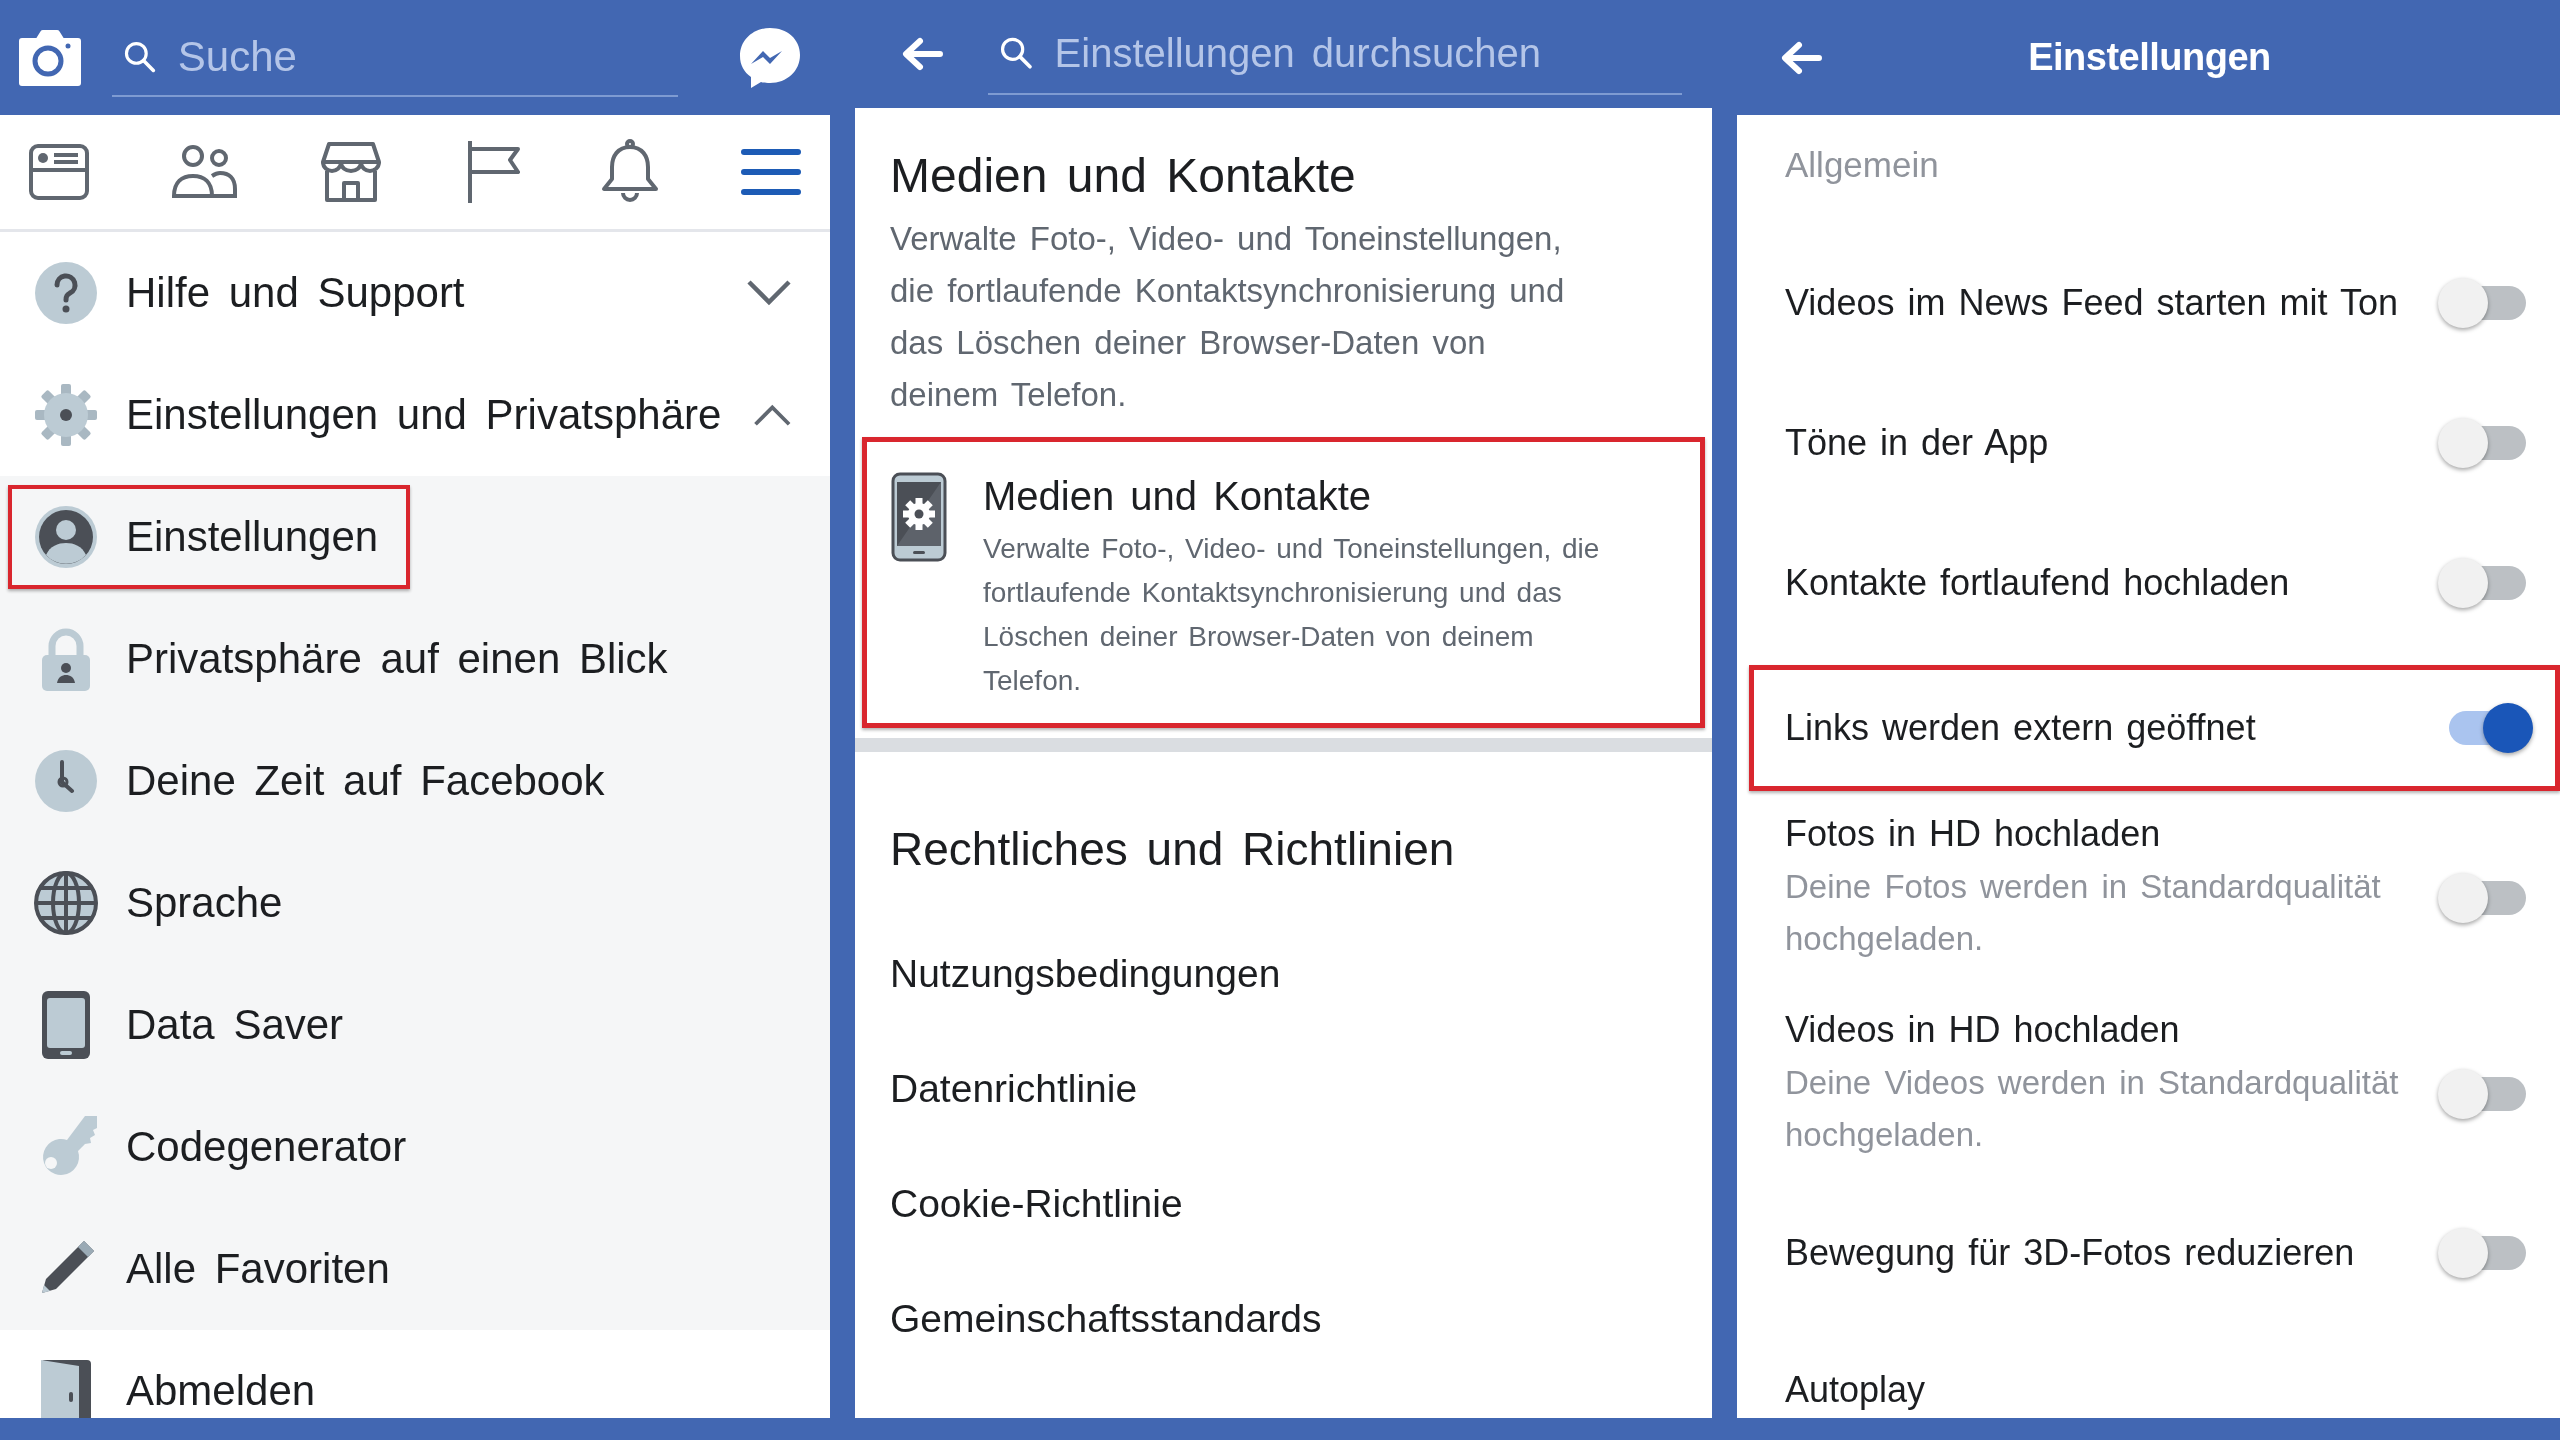 The width and height of the screenshot is (2560, 1440). I want to click on settings-card: Medien und Kontakte Verwalte Foto-, Video- und Toneinstellungen, die fortlaufende Kontaktsynchronisierung und das Löschen deiner Browser-Daten von deinem Telefon., so click(1283, 582).